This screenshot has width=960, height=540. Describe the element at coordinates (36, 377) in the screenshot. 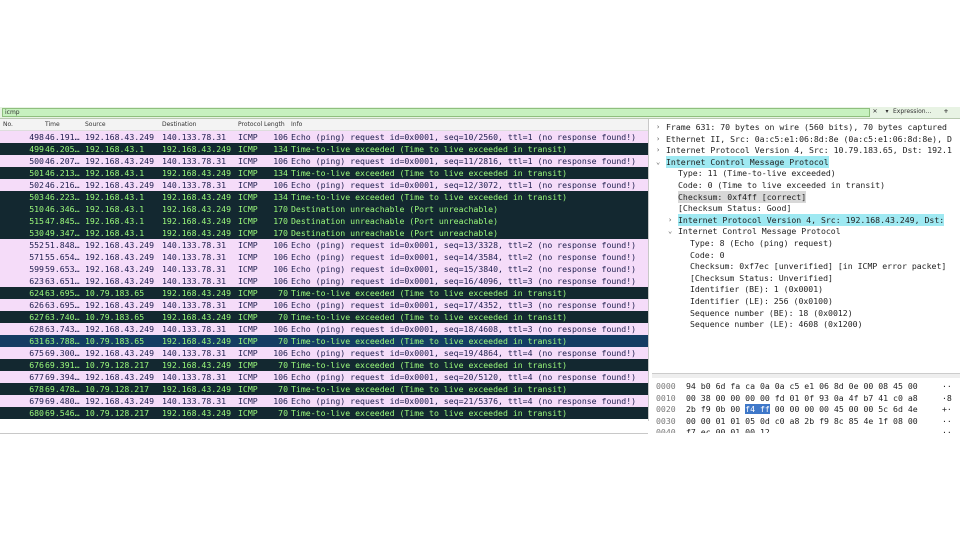

I see `packet-cell-no: 677` at that location.